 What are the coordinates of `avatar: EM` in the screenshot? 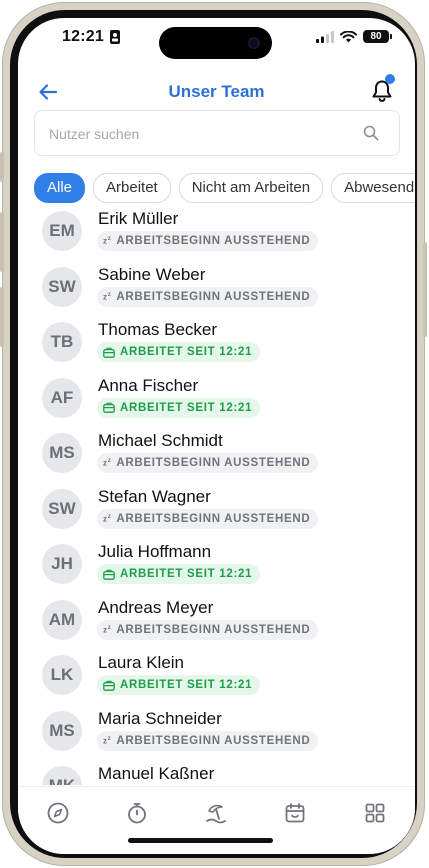 It's located at (62, 231).